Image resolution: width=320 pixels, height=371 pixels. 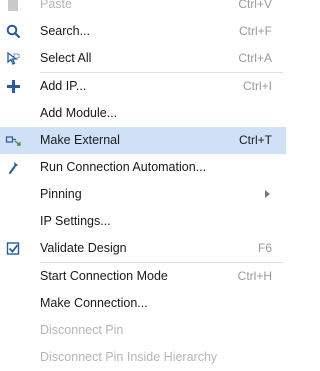 What do you see at coordinates (143, 330) in the screenshot?
I see `menu-item-disconnect-pin: Disconnect Pin` at bounding box center [143, 330].